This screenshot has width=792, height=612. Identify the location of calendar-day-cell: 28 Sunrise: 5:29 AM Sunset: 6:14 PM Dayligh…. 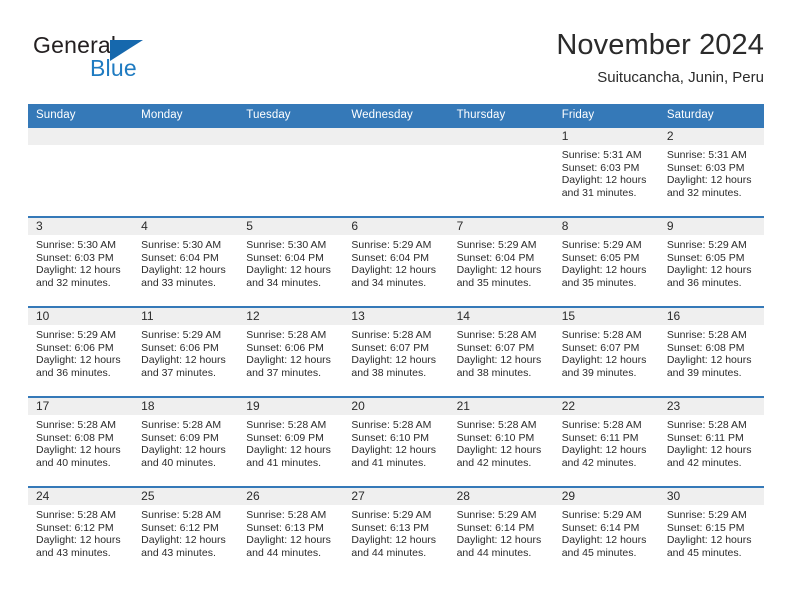
(501, 531).